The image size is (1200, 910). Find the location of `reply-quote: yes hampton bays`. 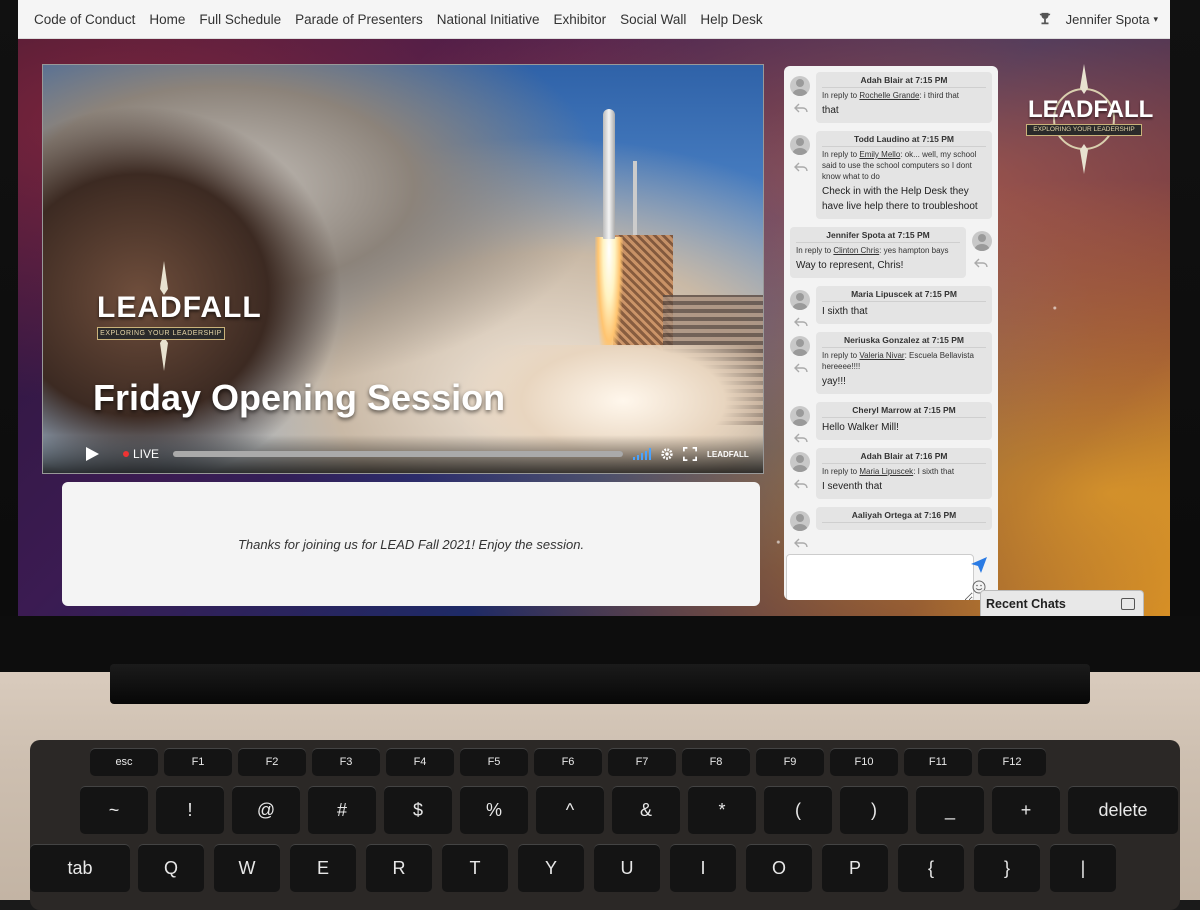

reply-quote: yes hampton bays is located at coordinates (916, 250).